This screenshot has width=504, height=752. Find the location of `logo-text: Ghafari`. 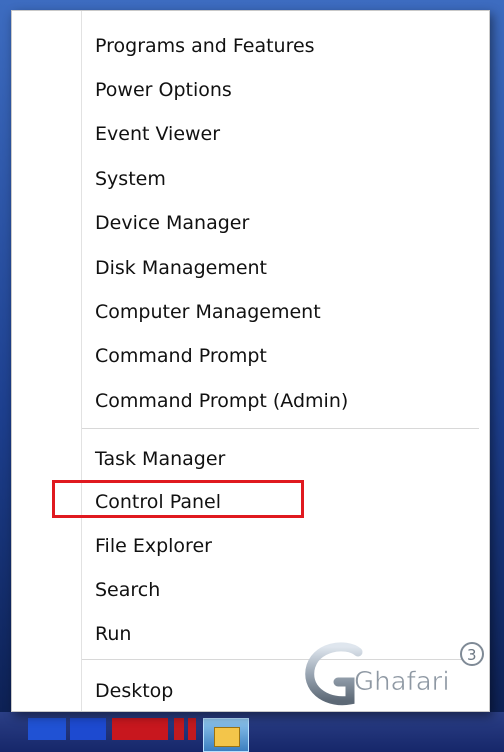

logo-text: Ghafari is located at coordinates (402, 682).